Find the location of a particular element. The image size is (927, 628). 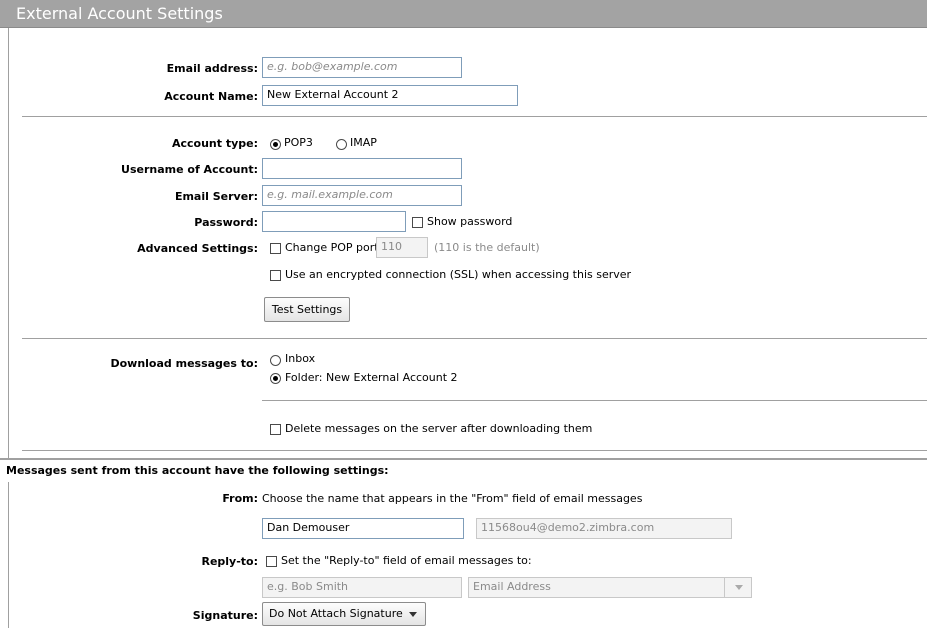

ssl-checkbox is located at coordinates (275, 275).